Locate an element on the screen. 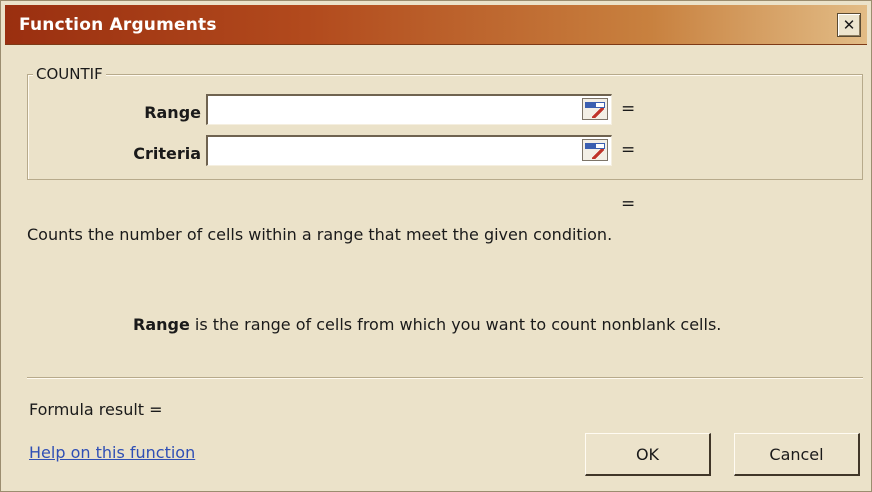  ok-button-label: OK is located at coordinates (647, 454).